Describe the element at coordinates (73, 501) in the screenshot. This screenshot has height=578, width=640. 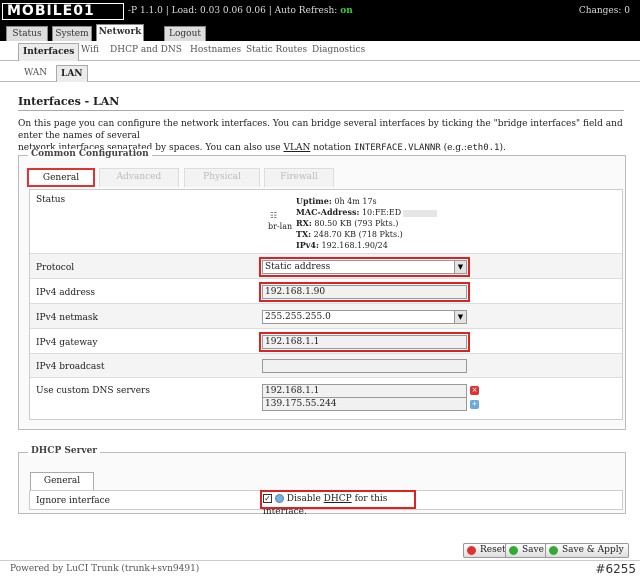
I see `ignore-interface-label: Ignore interface` at that location.